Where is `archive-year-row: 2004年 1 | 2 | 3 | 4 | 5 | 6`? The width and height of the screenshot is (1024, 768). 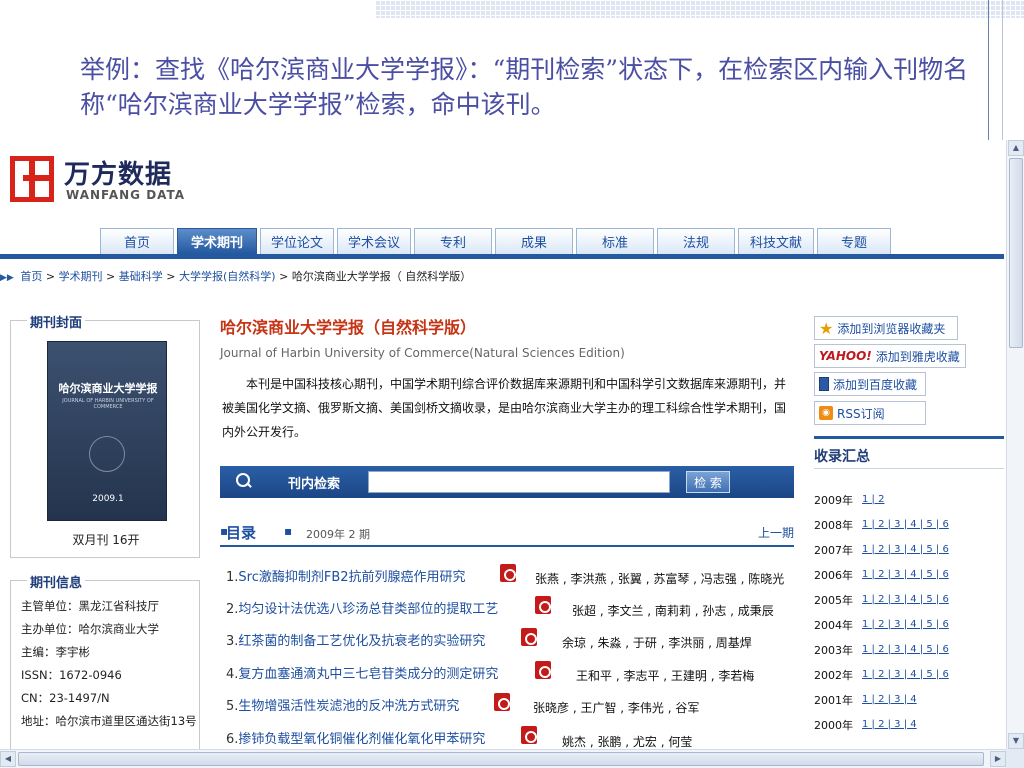
archive-year-row: 2004年 1 | 2 | 3 | 4 | 5 | 6 is located at coordinates (881, 625).